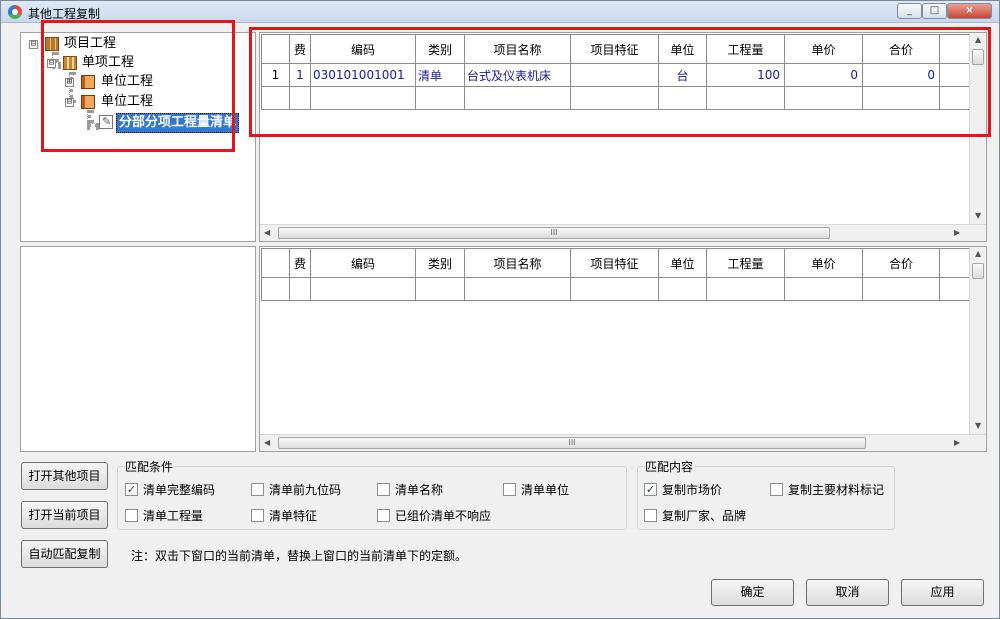 The image size is (1000, 619). Describe the element at coordinates (745, 263) in the screenshot. I see `column-header-quantity: 工程量` at that location.